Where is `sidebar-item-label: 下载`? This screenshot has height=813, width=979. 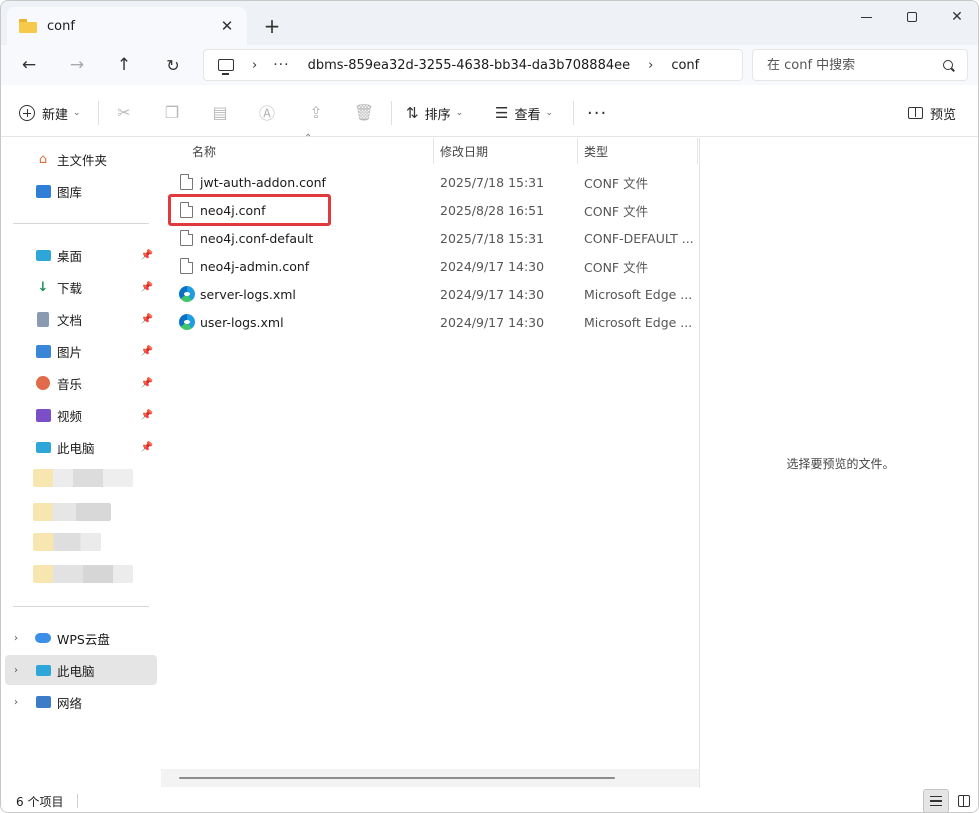 sidebar-item-label: 下载 is located at coordinates (70, 288).